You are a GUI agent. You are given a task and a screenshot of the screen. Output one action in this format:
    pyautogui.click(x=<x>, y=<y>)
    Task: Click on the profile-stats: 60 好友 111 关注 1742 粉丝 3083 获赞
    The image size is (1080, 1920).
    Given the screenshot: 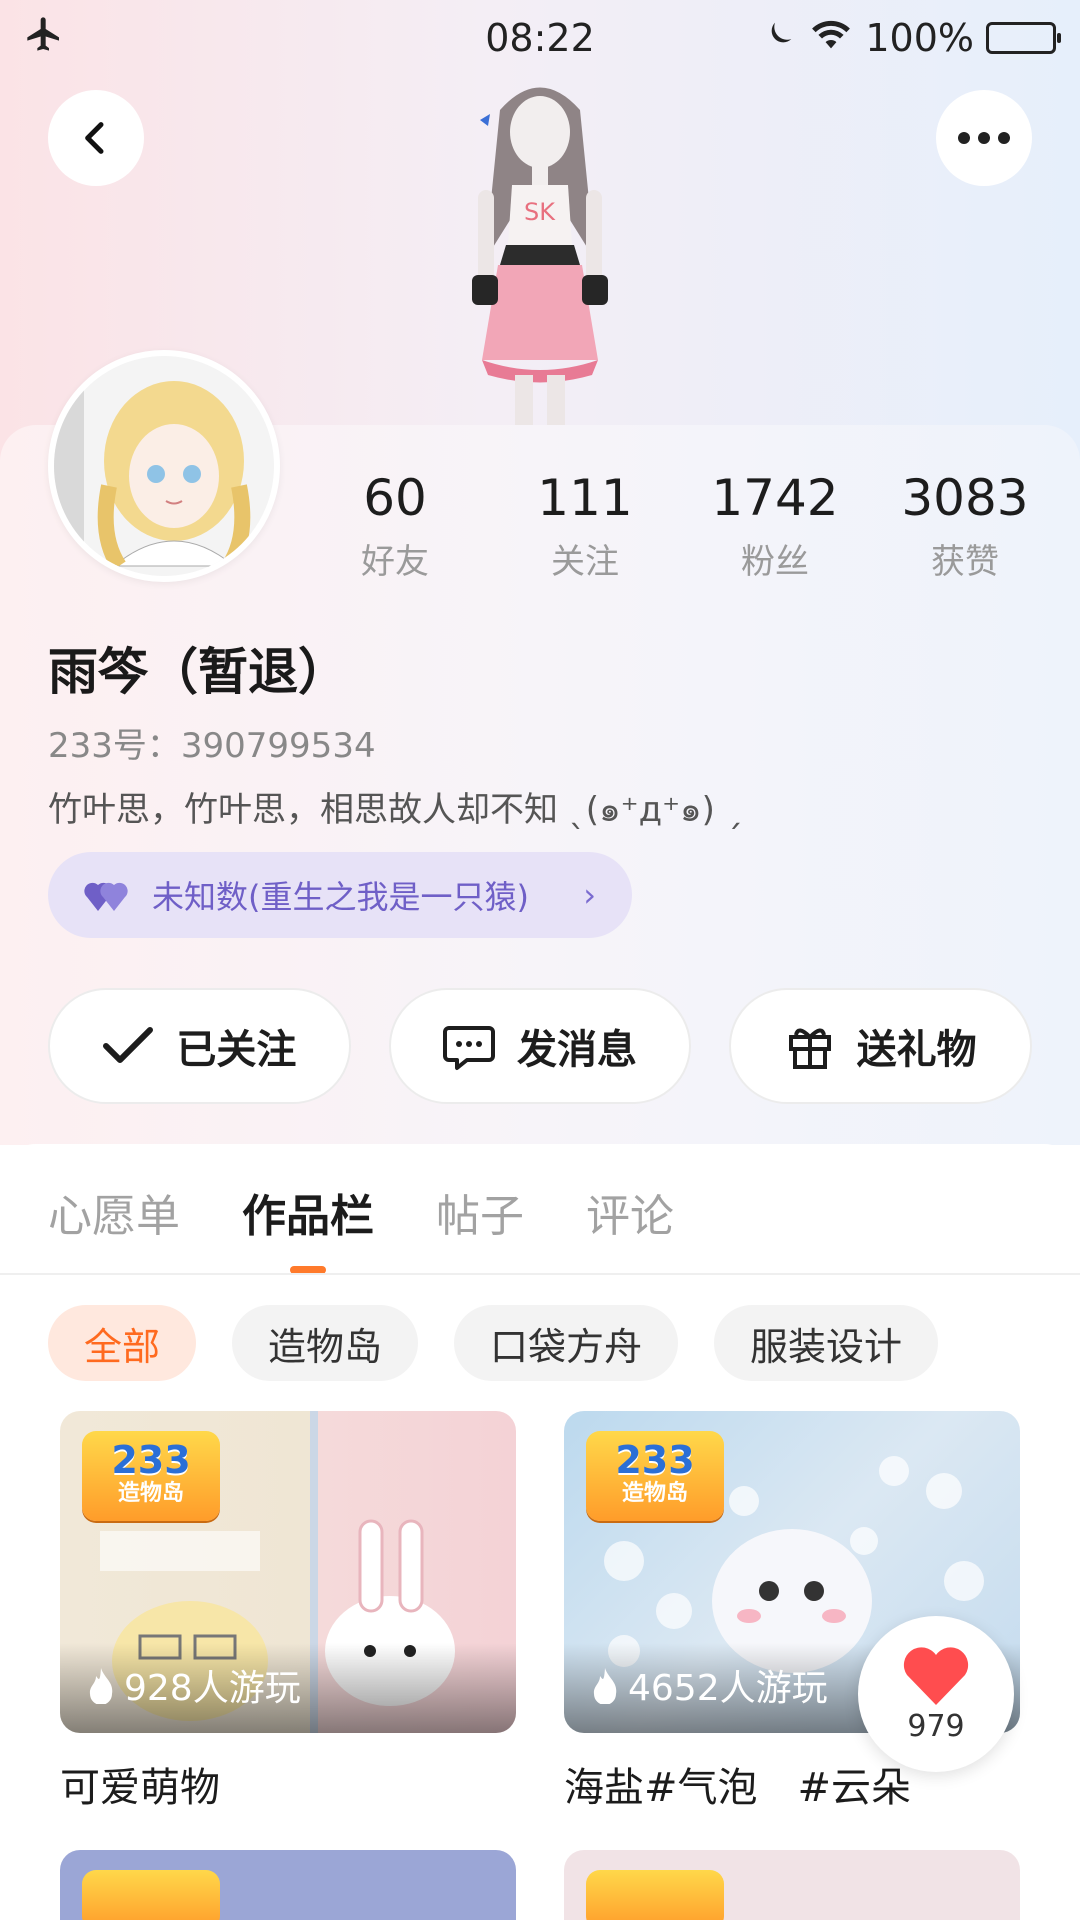 What is the action you would take?
    pyautogui.click(x=680, y=528)
    